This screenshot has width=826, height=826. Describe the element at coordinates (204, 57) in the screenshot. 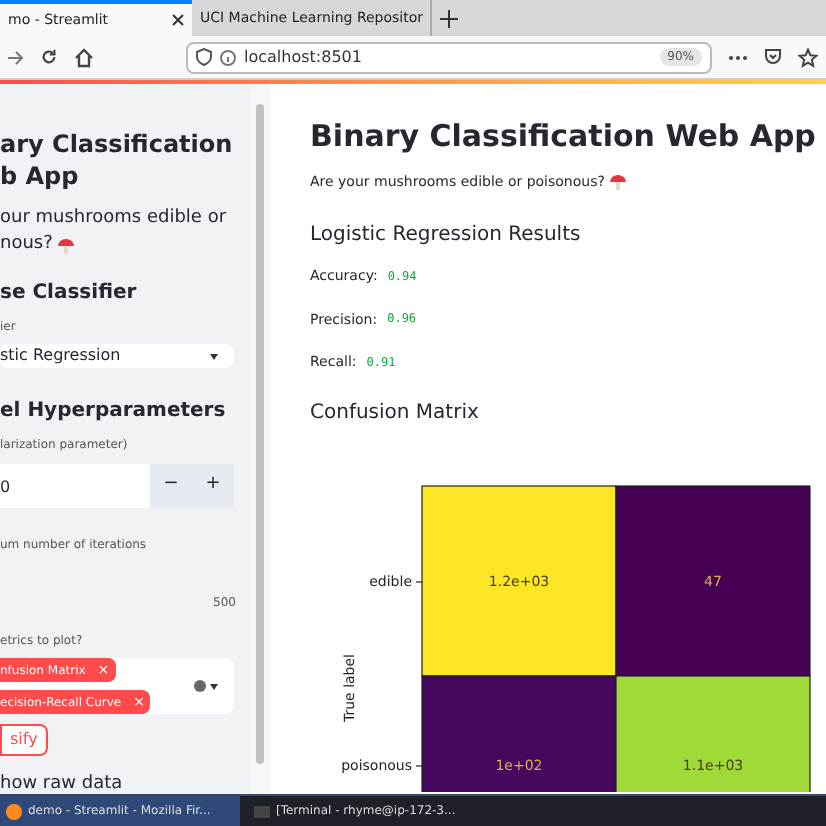

I see `shield-icon` at that location.